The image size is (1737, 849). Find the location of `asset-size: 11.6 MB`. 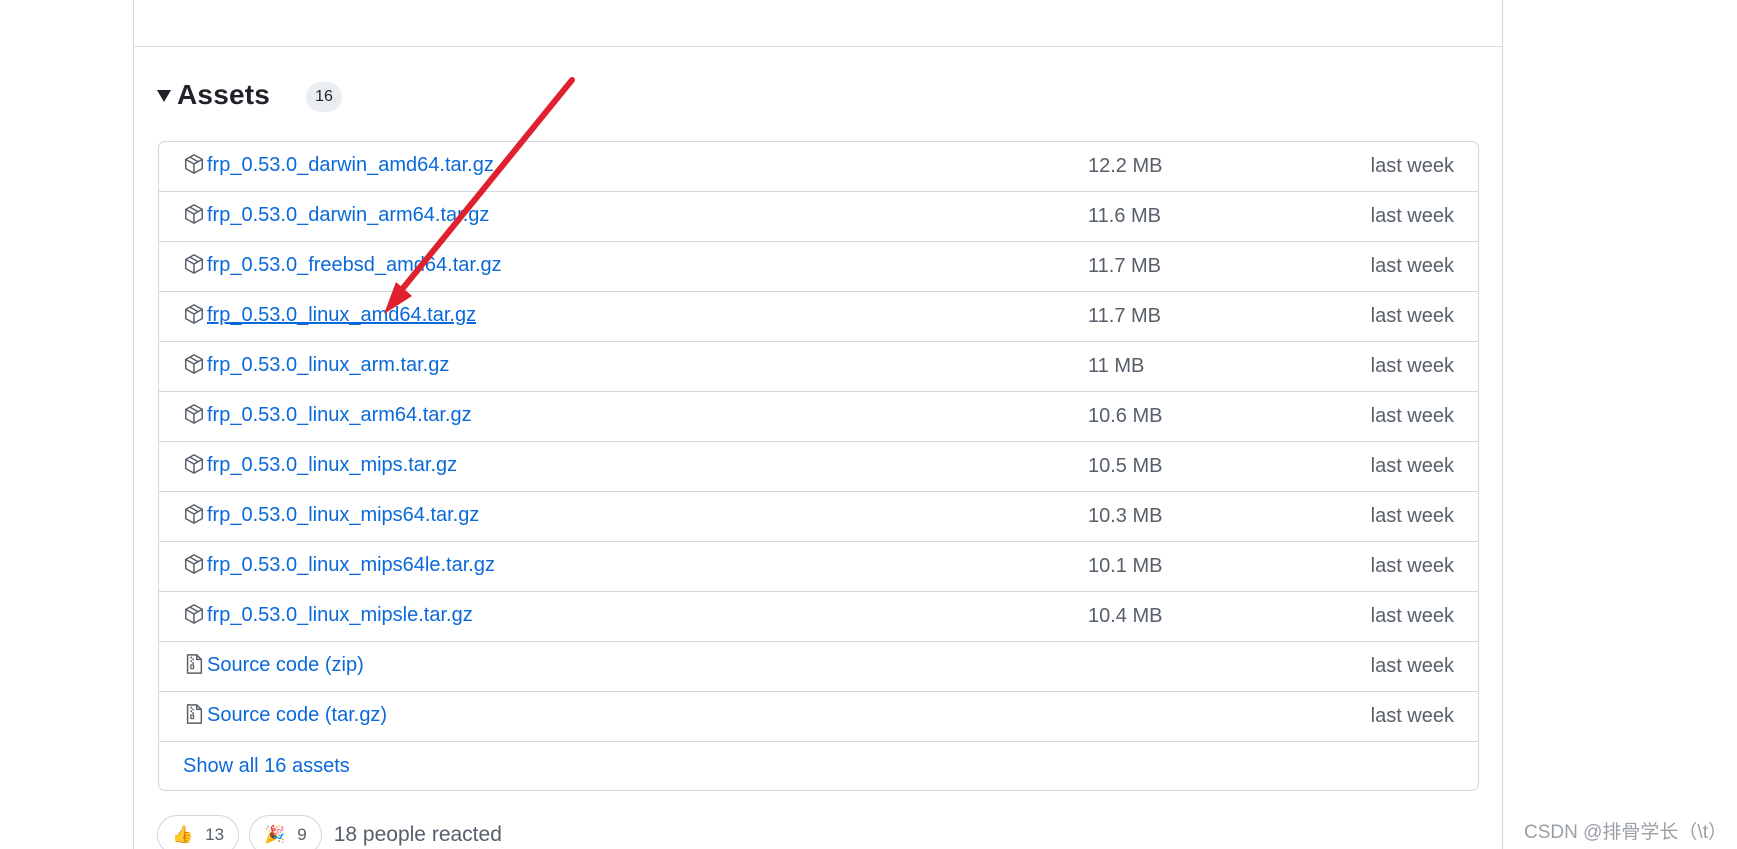

asset-size: 11.6 MB is located at coordinates (1124, 216).